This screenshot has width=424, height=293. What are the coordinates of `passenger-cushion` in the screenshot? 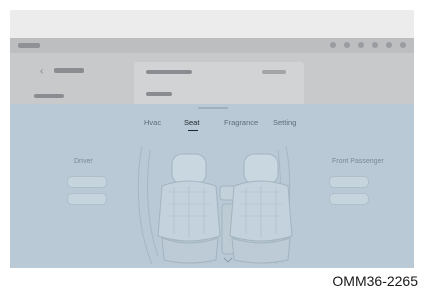 It's located at (261, 250).